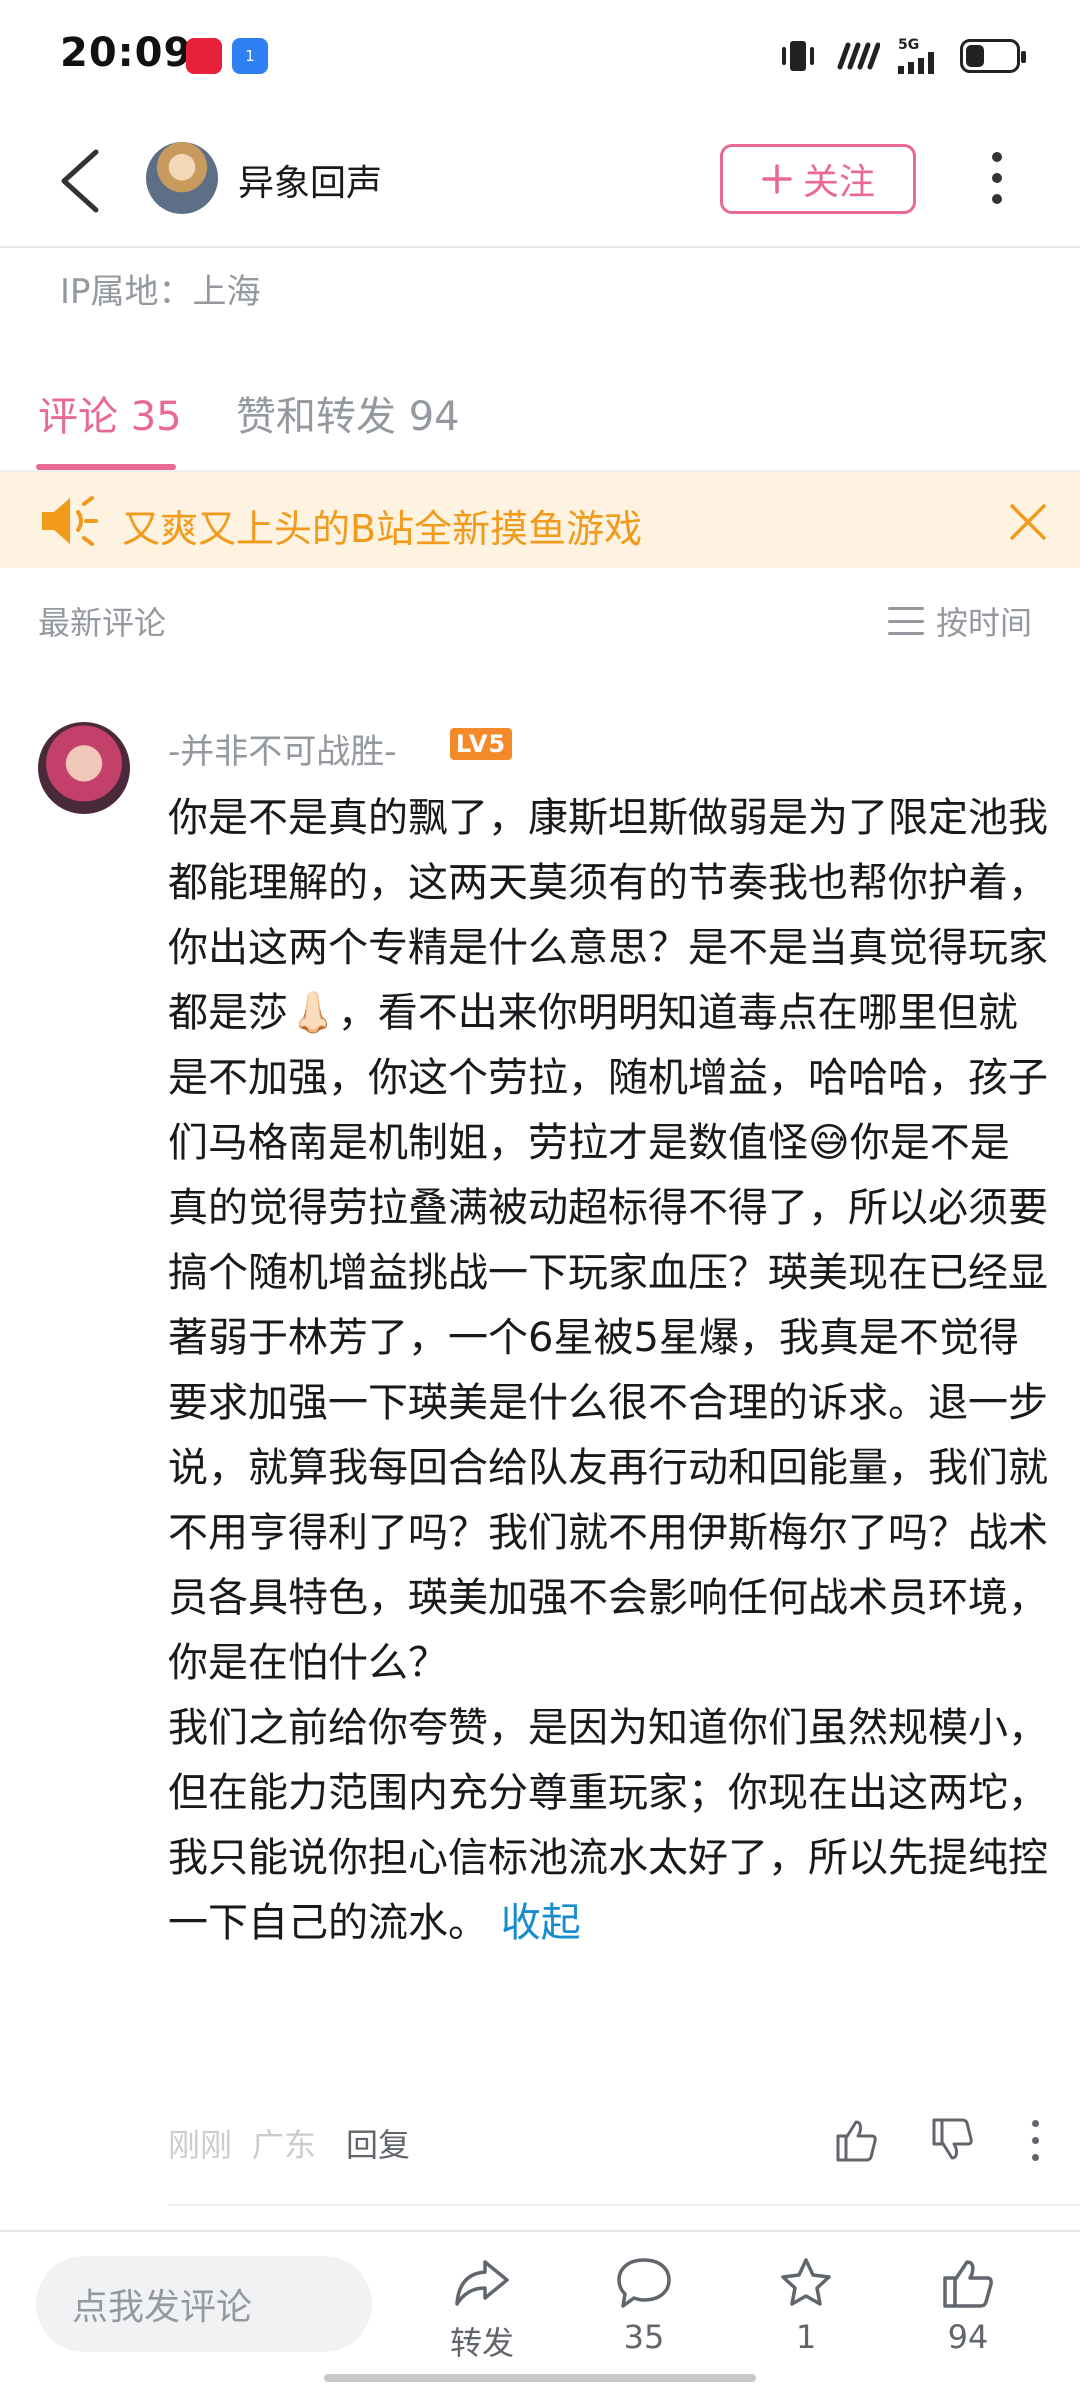  What do you see at coordinates (624, 2205) in the screenshot?
I see `comment-divider` at bounding box center [624, 2205].